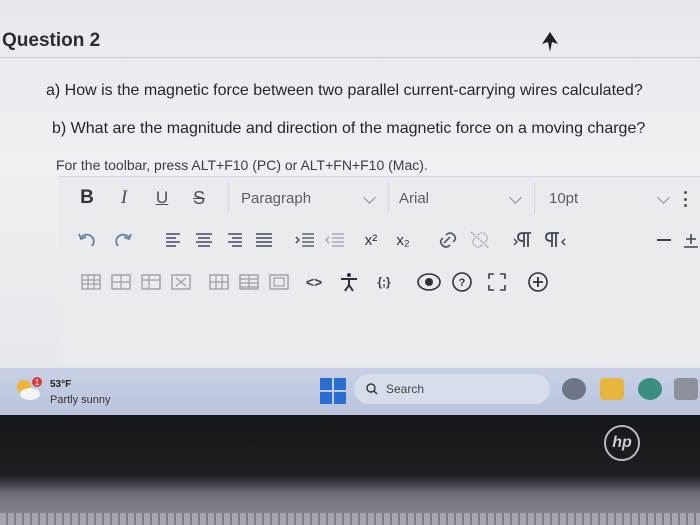 This screenshot has width=700, height=525. I want to click on justify-icon, so click(264, 240).